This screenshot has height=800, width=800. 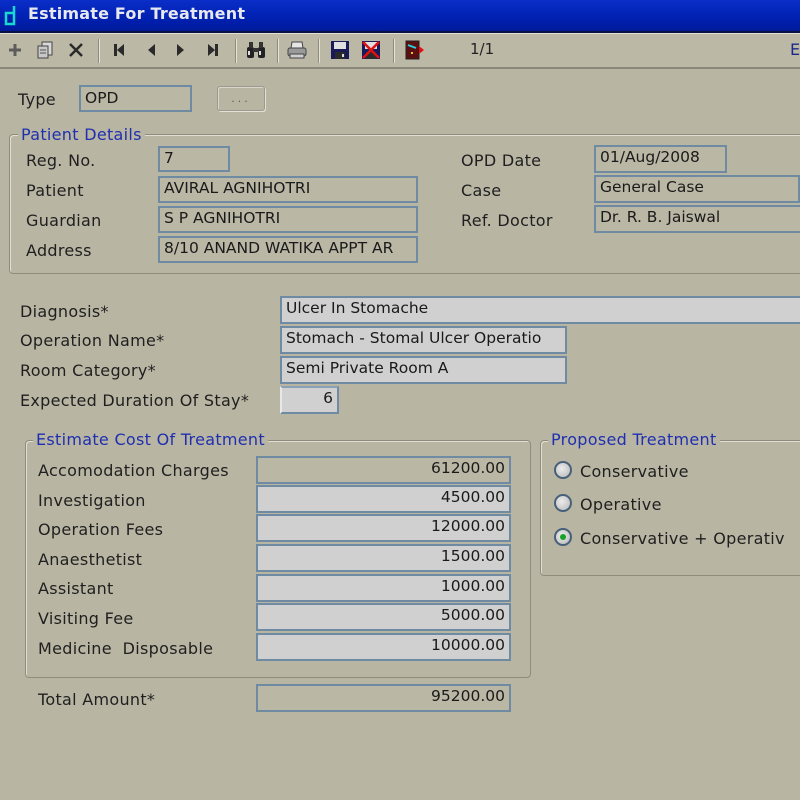 I want to click on case-label: Case, so click(x=481, y=190).